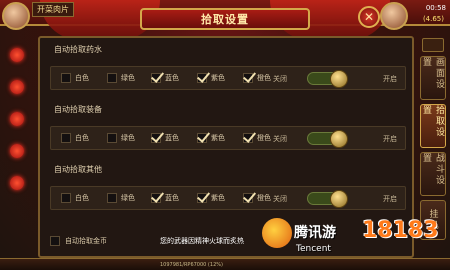 The width and height of the screenshot is (450, 270). I want to click on page-title: 拾取设置, so click(225, 19).